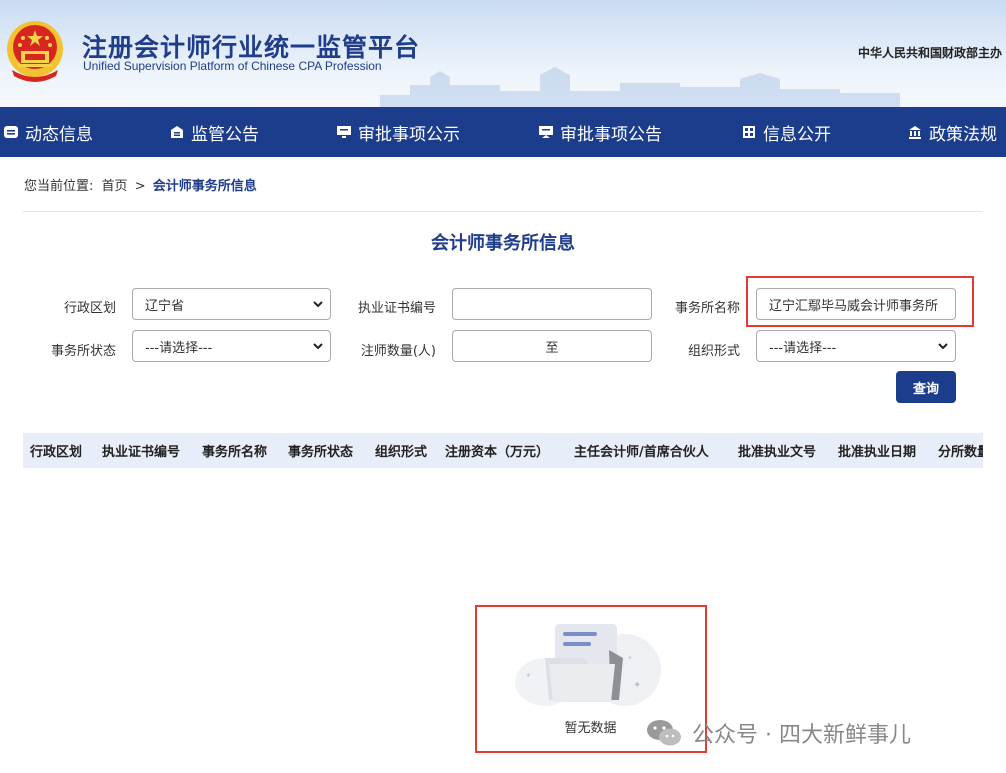 The image size is (1006, 773). I want to click on region-select-value: 辽宁省, so click(165, 306).